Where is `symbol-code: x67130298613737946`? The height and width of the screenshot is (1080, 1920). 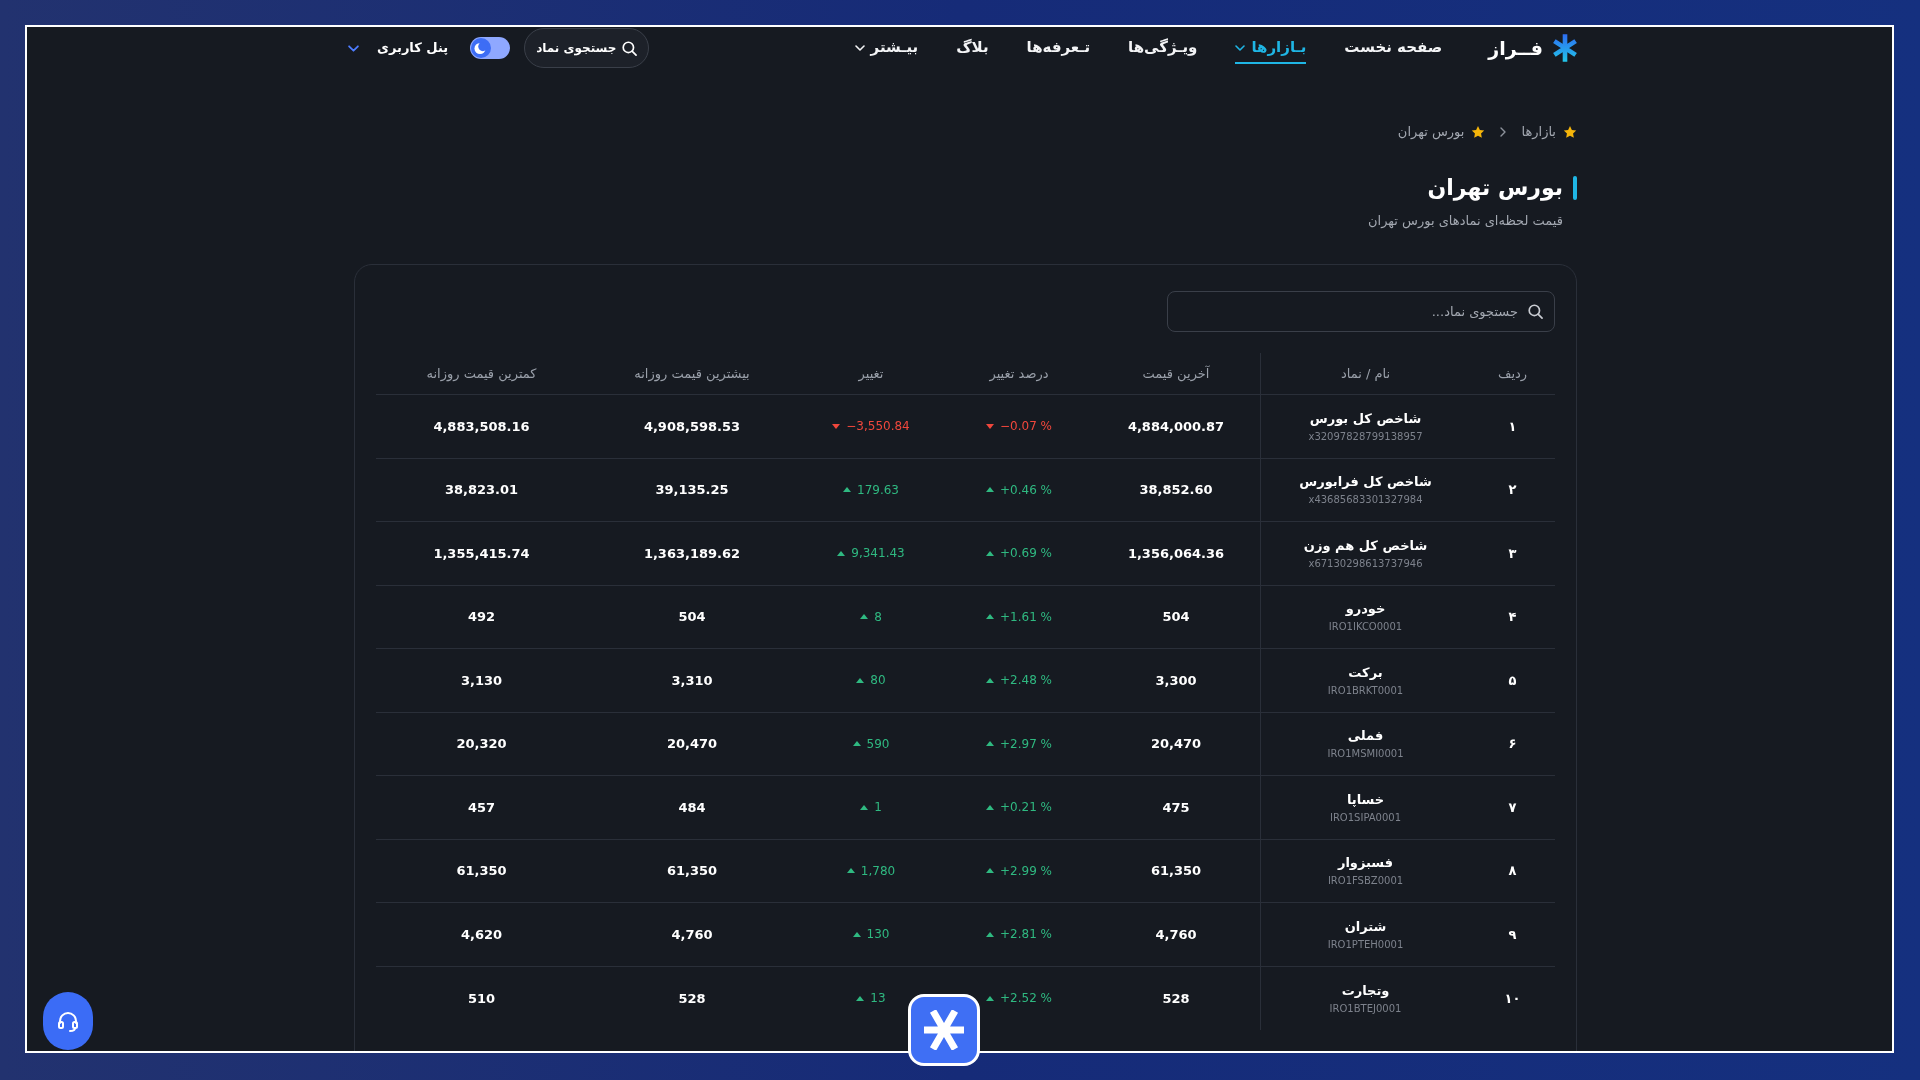 symbol-code: x67130298613737946 is located at coordinates (1365, 563).